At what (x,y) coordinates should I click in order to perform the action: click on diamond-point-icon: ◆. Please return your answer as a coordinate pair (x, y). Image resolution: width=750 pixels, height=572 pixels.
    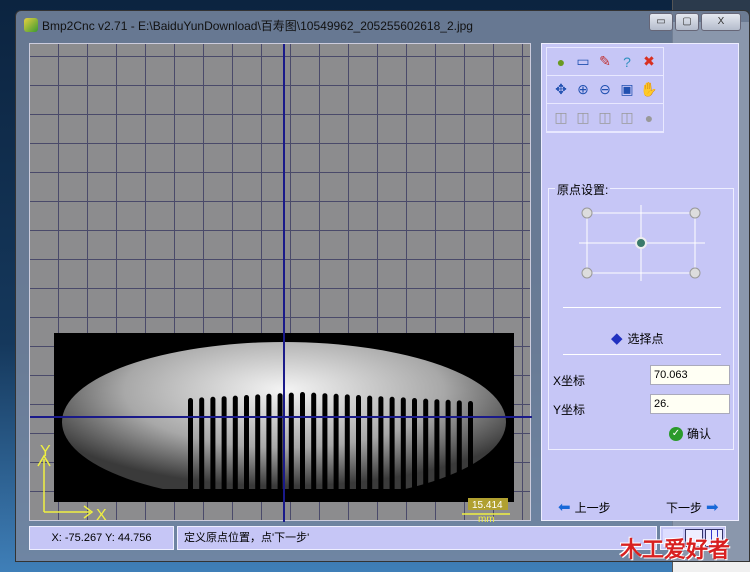
    Looking at the image, I should click on (617, 338).